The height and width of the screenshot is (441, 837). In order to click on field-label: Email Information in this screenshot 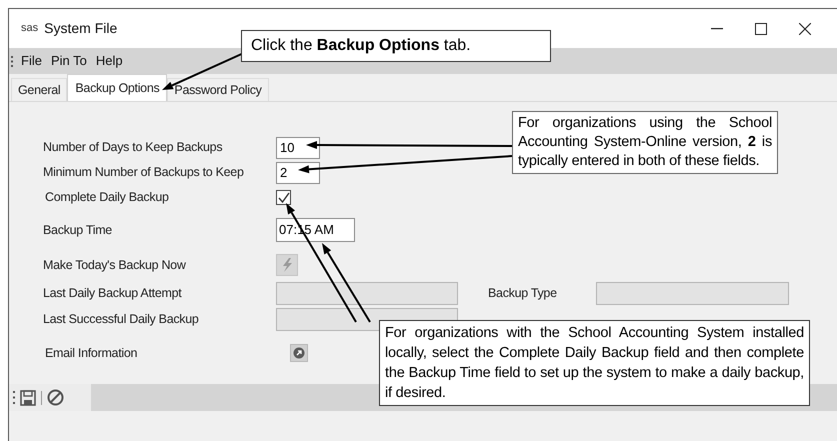, I will do `click(91, 353)`.